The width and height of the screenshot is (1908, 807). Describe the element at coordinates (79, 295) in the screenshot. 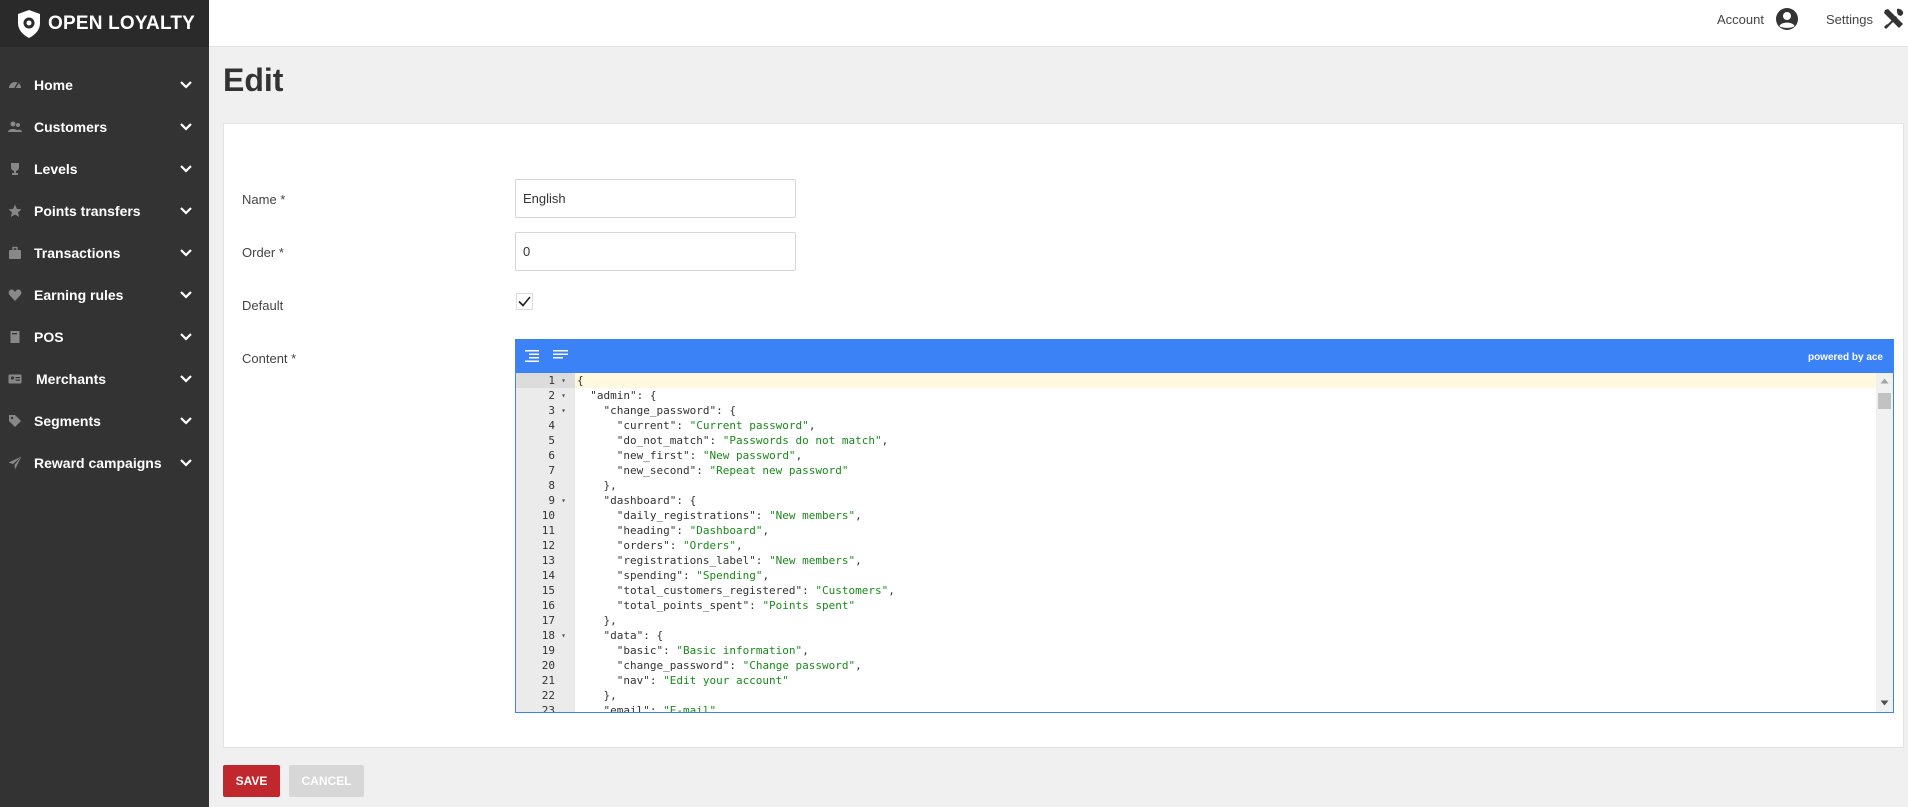

I see `sidebar-item-label: Earning rules` at that location.